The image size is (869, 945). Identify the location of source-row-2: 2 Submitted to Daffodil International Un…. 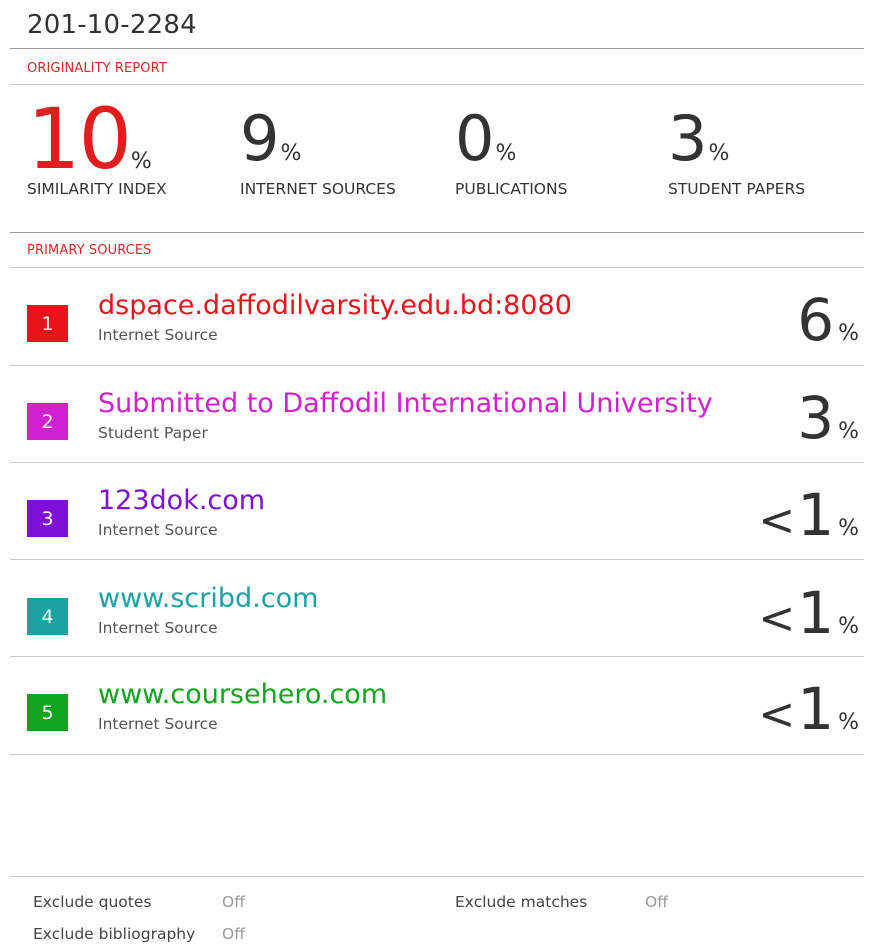
(434, 414).